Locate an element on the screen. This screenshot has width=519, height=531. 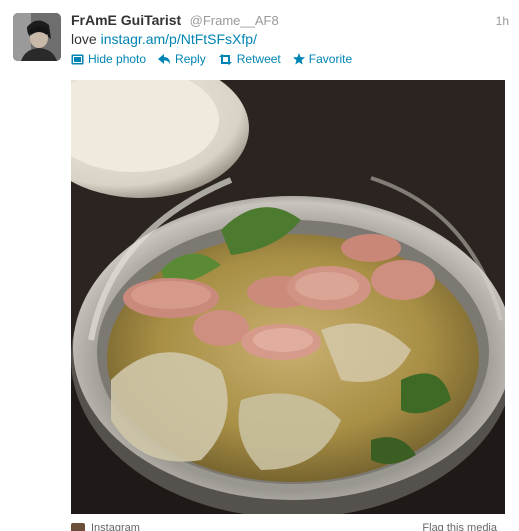
hide-photo-button: Hide photo is located at coordinates (108, 59).